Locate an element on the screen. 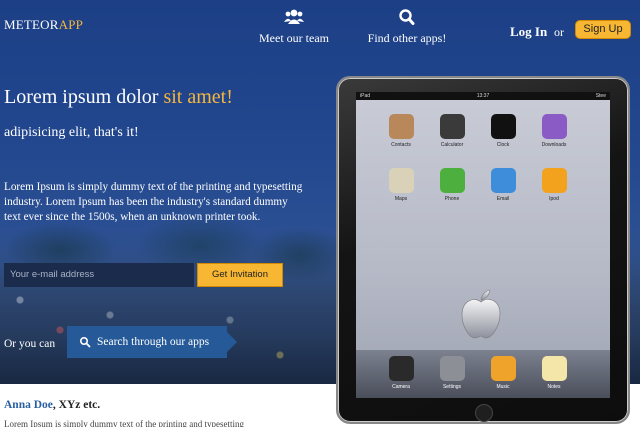 This screenshot has width=640, height=427. search-apps-label: Search through our apps is located at coordinates (153, 342).